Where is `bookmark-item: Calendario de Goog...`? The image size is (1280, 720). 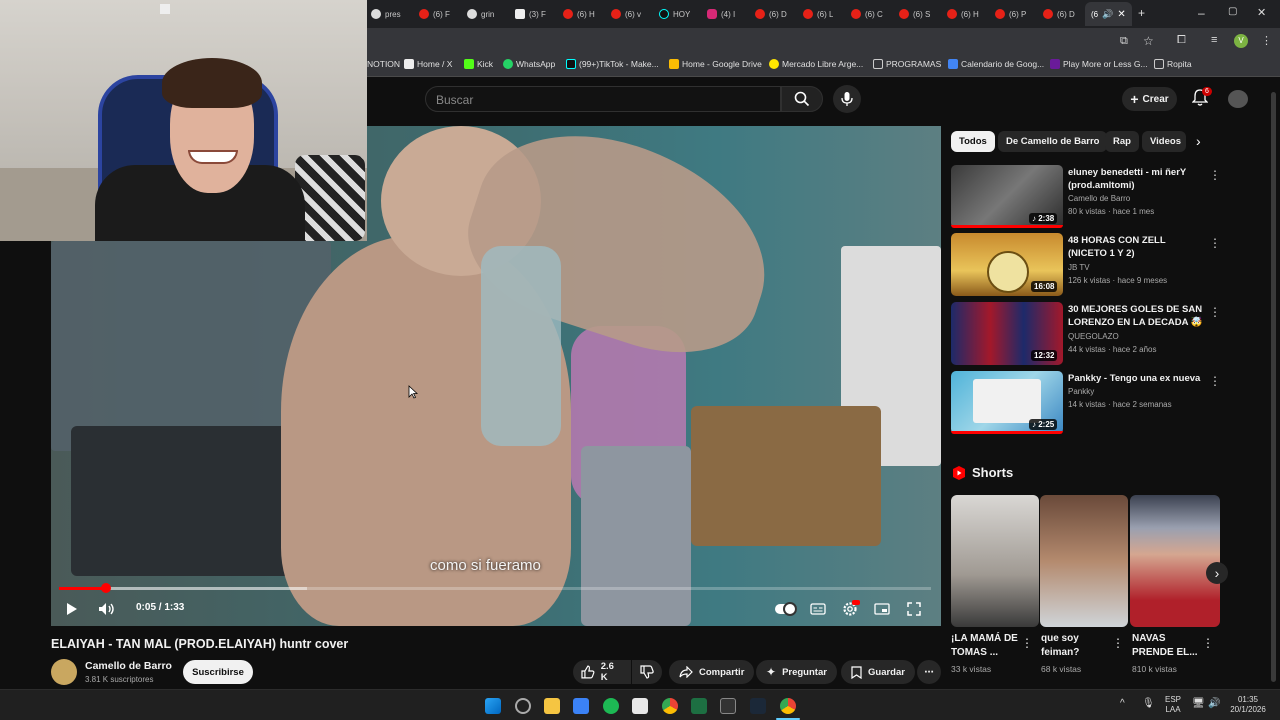 bookmark-item: Calendario de Goog... is located at coordinates (996, 64).